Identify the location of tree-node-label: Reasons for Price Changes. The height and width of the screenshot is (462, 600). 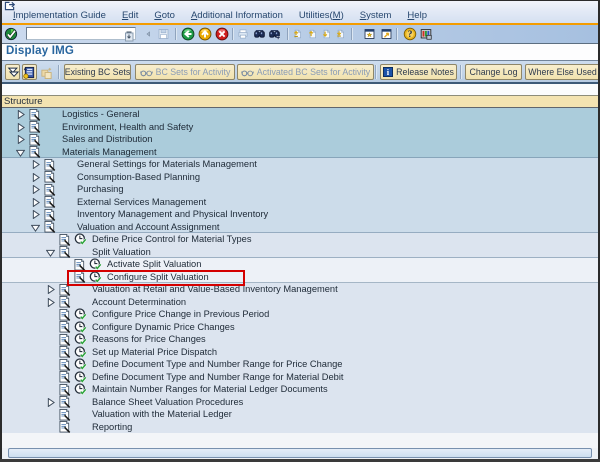
(149, 339).